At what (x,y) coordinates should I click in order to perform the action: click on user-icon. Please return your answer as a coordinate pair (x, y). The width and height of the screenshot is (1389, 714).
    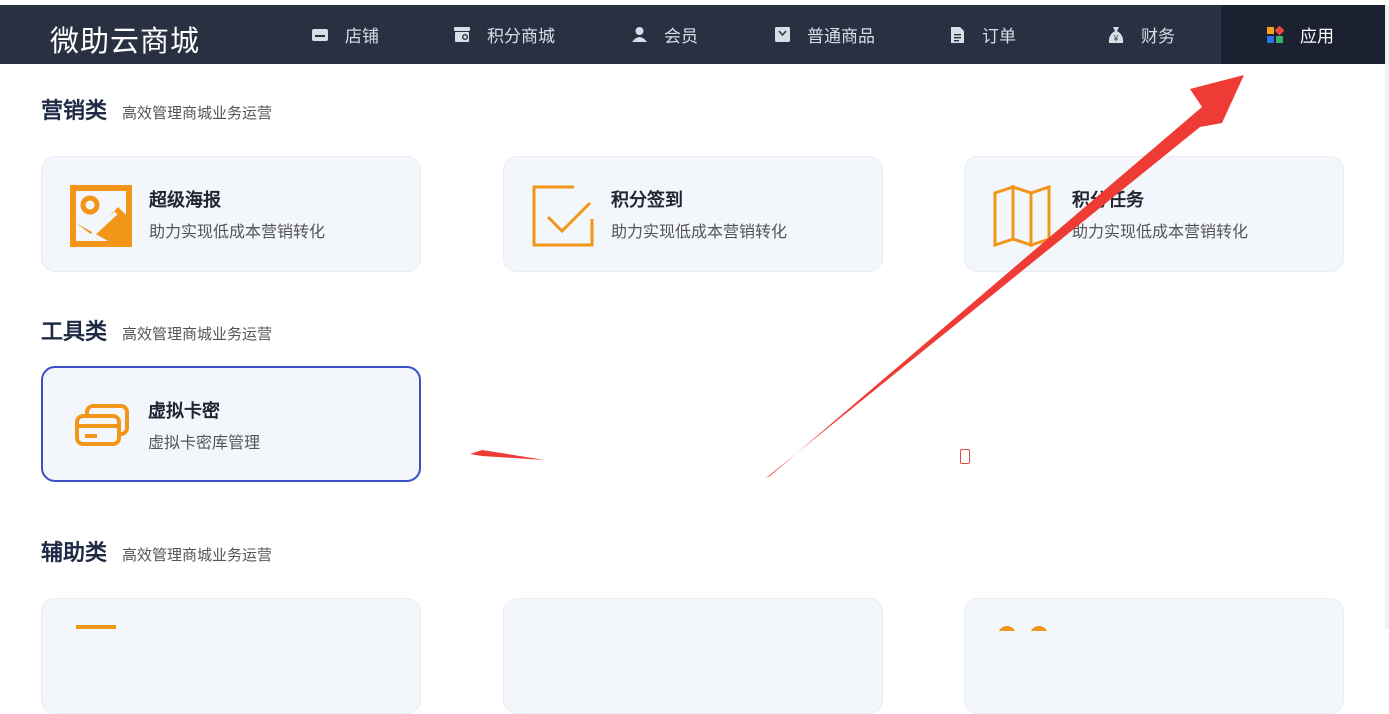
    Looking at the image, I should click on (639, 35).